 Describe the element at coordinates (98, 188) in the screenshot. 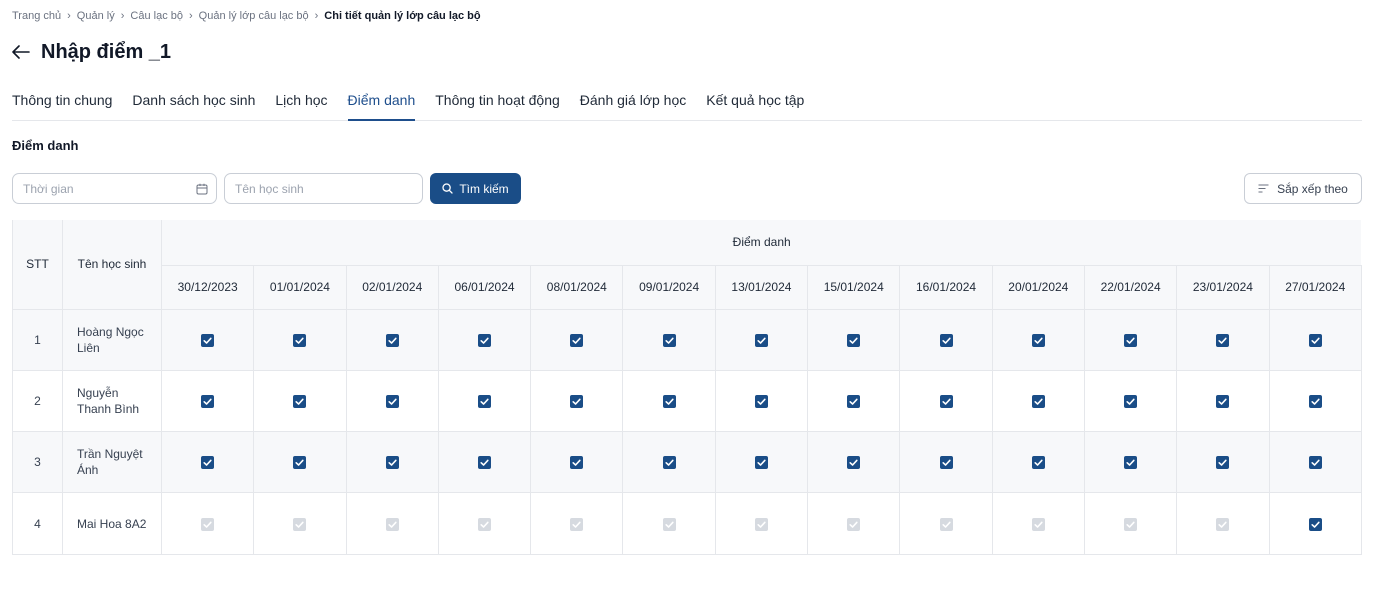

I see `time-filter-input` at that location.